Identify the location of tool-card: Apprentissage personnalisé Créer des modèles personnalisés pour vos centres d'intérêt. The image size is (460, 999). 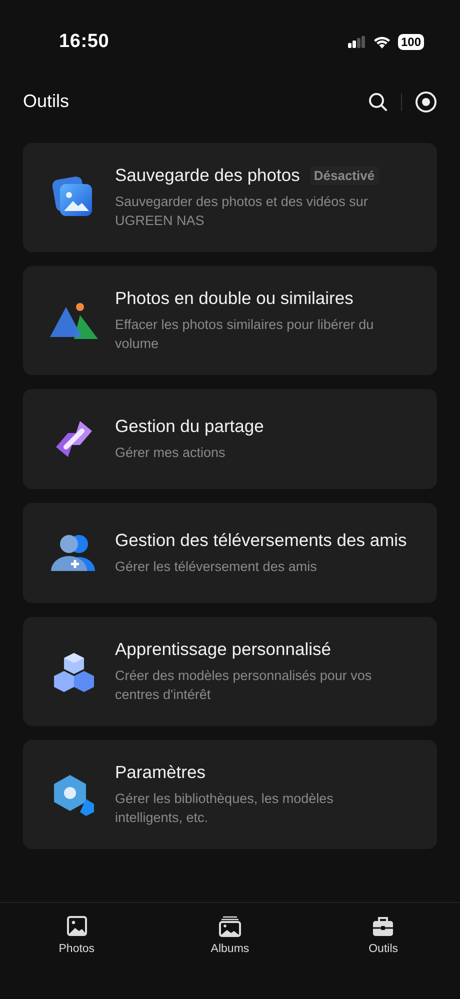
(230, 671).